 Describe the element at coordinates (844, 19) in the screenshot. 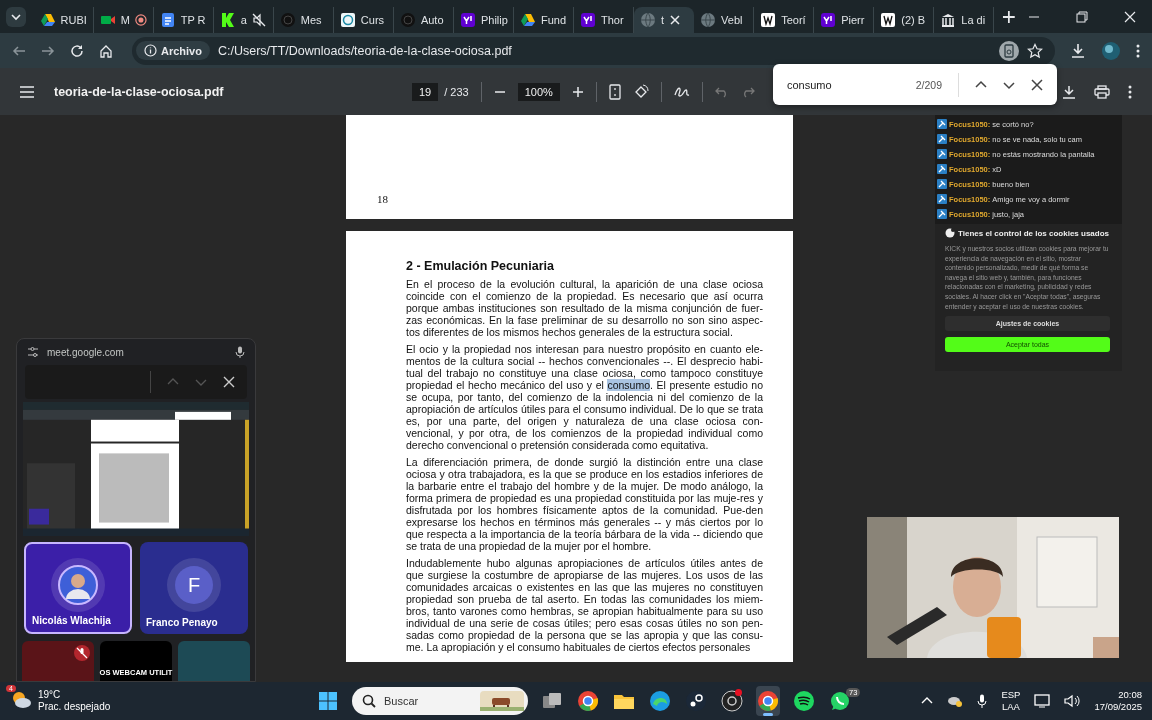

I see `browser-tab: Pierr` at that location.